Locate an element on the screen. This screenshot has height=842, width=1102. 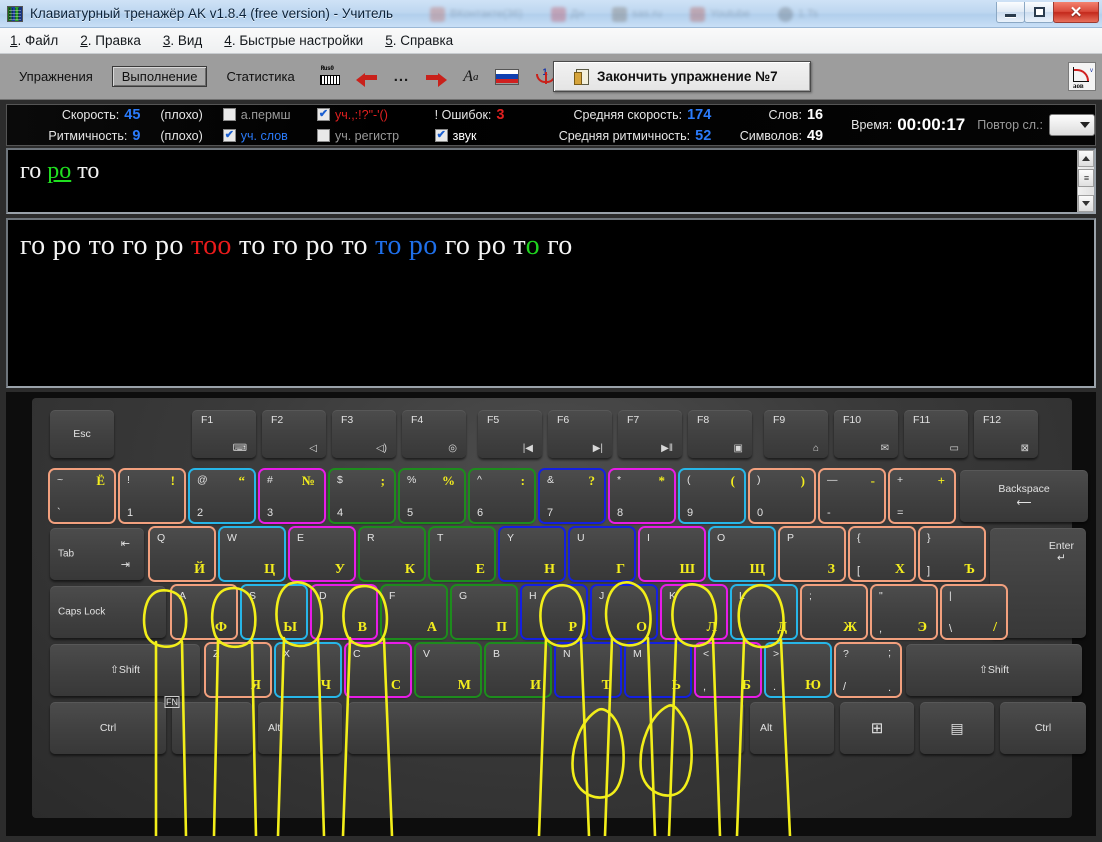
key-space is located at coordinates (546, 728).